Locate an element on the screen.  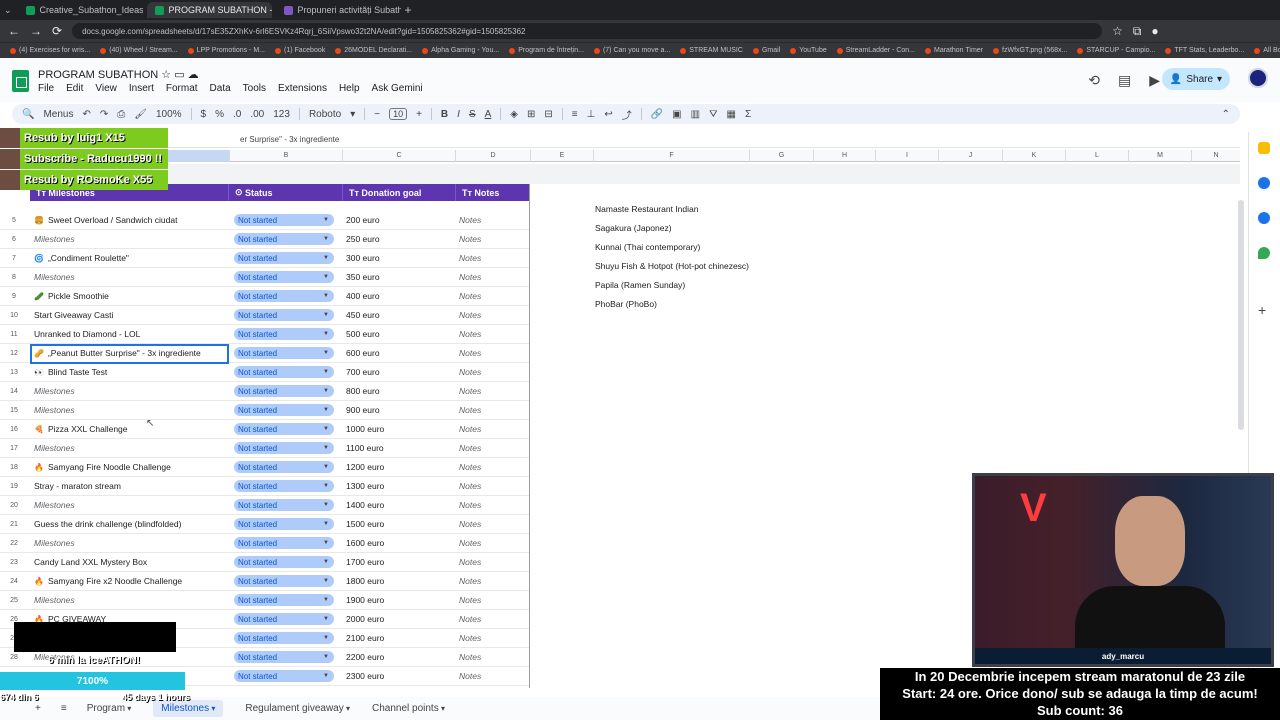
row-number: 18 is located at coordinates (14, 467).